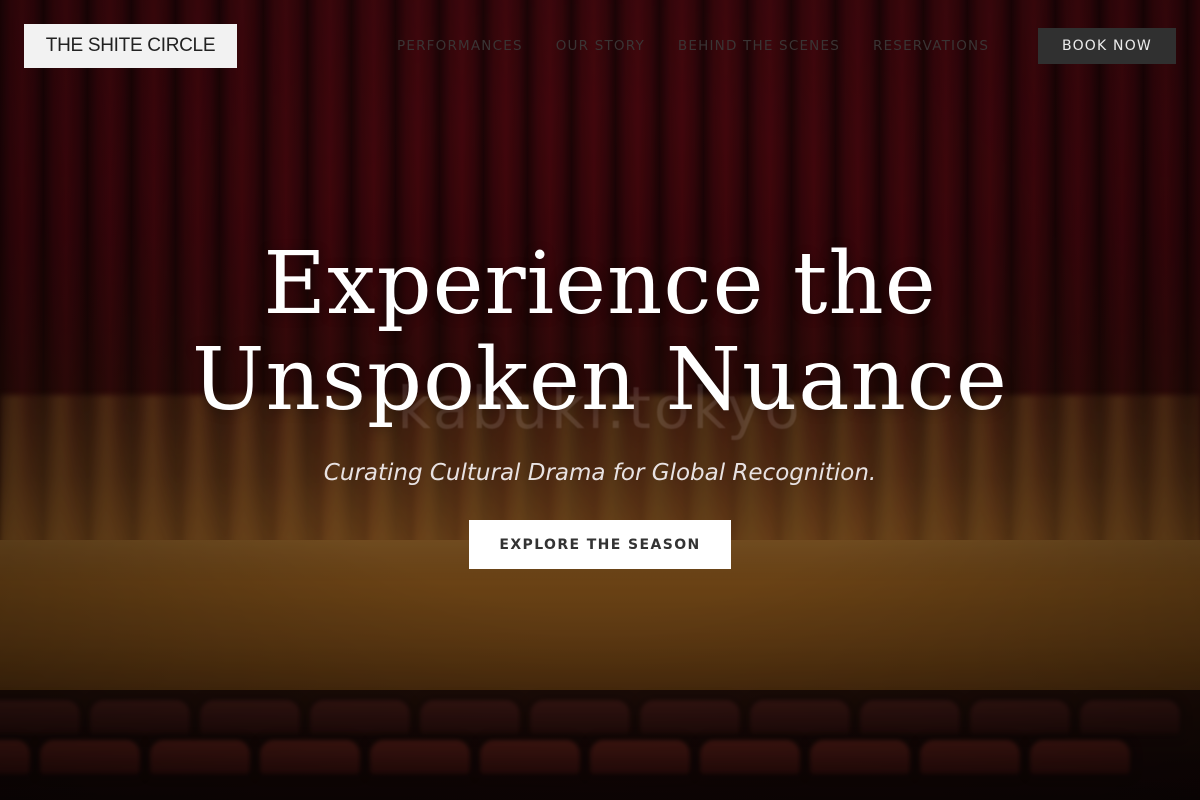 This screenshot has height=800, width=1200. What do you see at coordinates (759, 46) in the screenshot?
I see `nav-item-behind-the-scenes: BEHIND THE SCENES` at bounding box center [759, 46].